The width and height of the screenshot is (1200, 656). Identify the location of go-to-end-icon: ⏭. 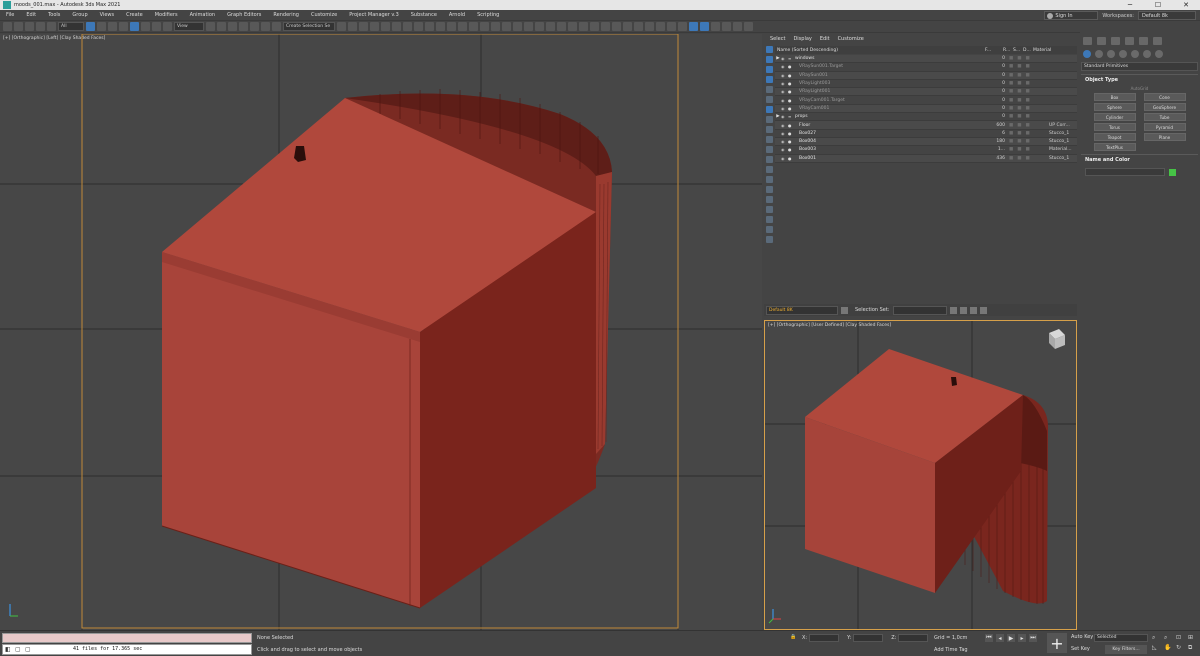
(1033, 638).